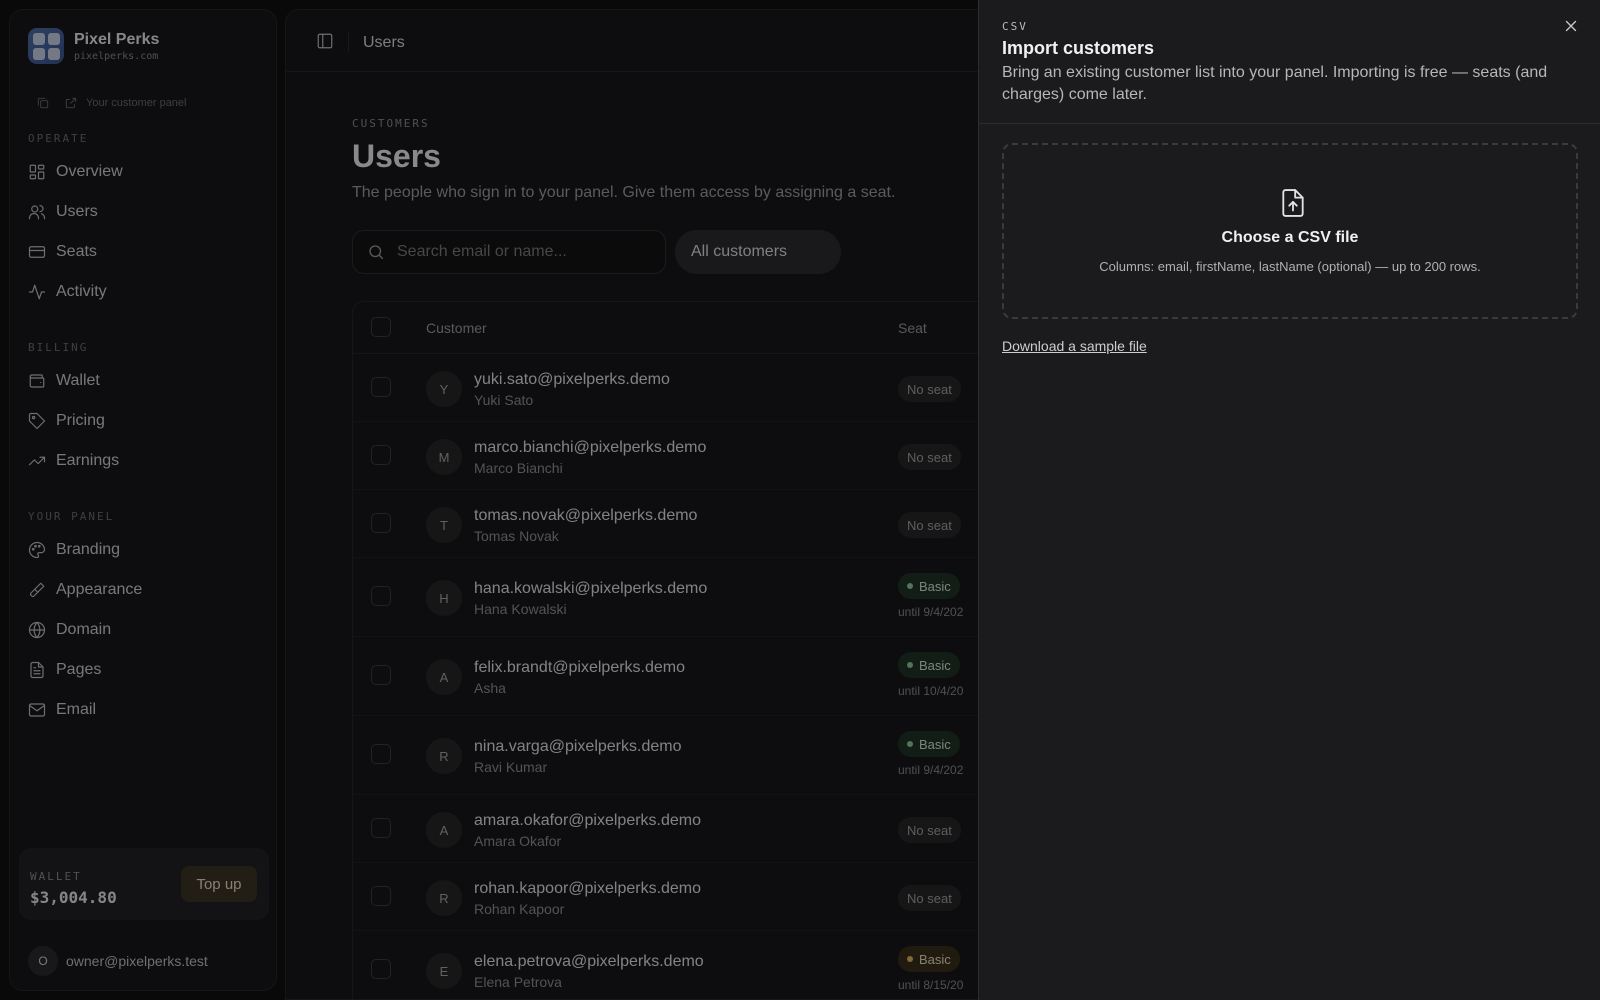  Describe the element at coordinates (1078, 48) in the screenshot. I see `drawer-title: Import customers` at that location.